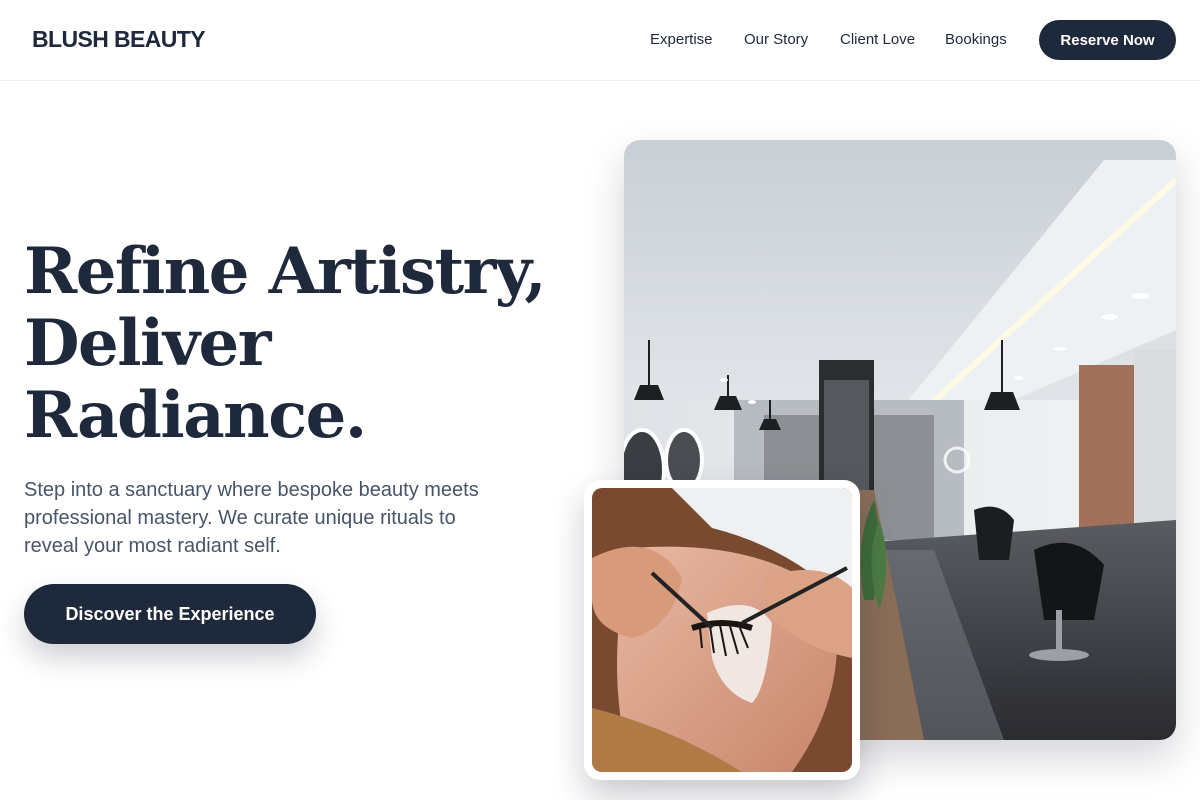 The image size is (1200, 800). Describe the element at coordinates (304, 344) in the screenshot. I see `hero-headline: Refine Artistry, Deliver Radiance.` at that location.